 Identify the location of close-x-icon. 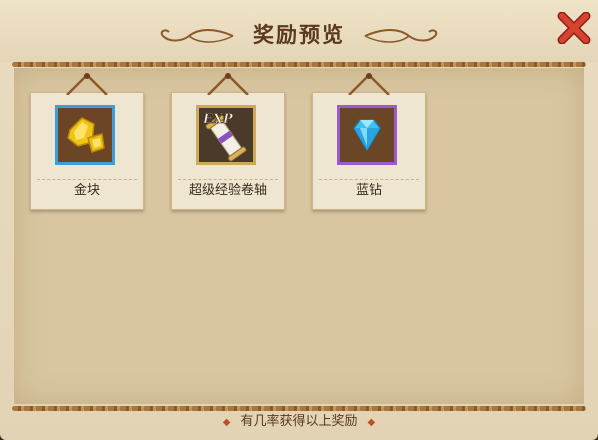
(574, 28).